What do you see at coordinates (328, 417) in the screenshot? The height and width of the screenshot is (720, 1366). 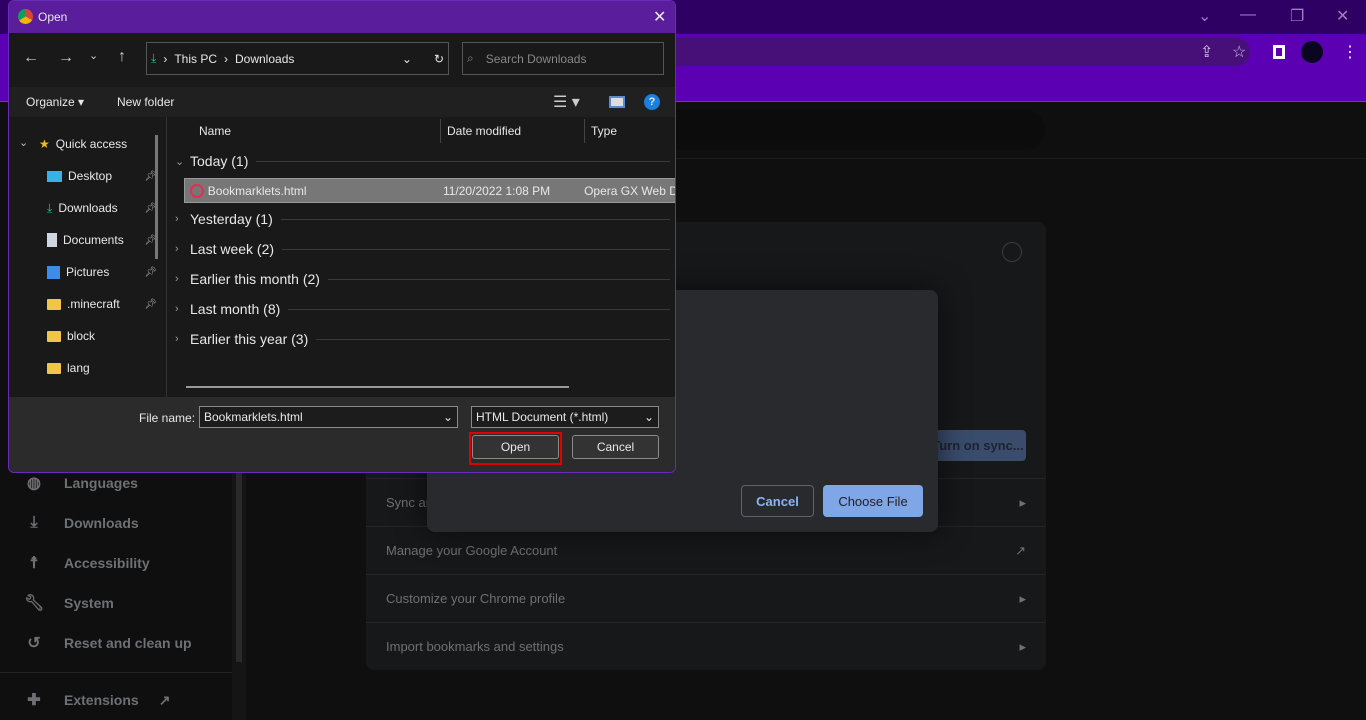 I see `file-name-input: Bookmarklets.html ⌄` at bounding box center [328, 417].